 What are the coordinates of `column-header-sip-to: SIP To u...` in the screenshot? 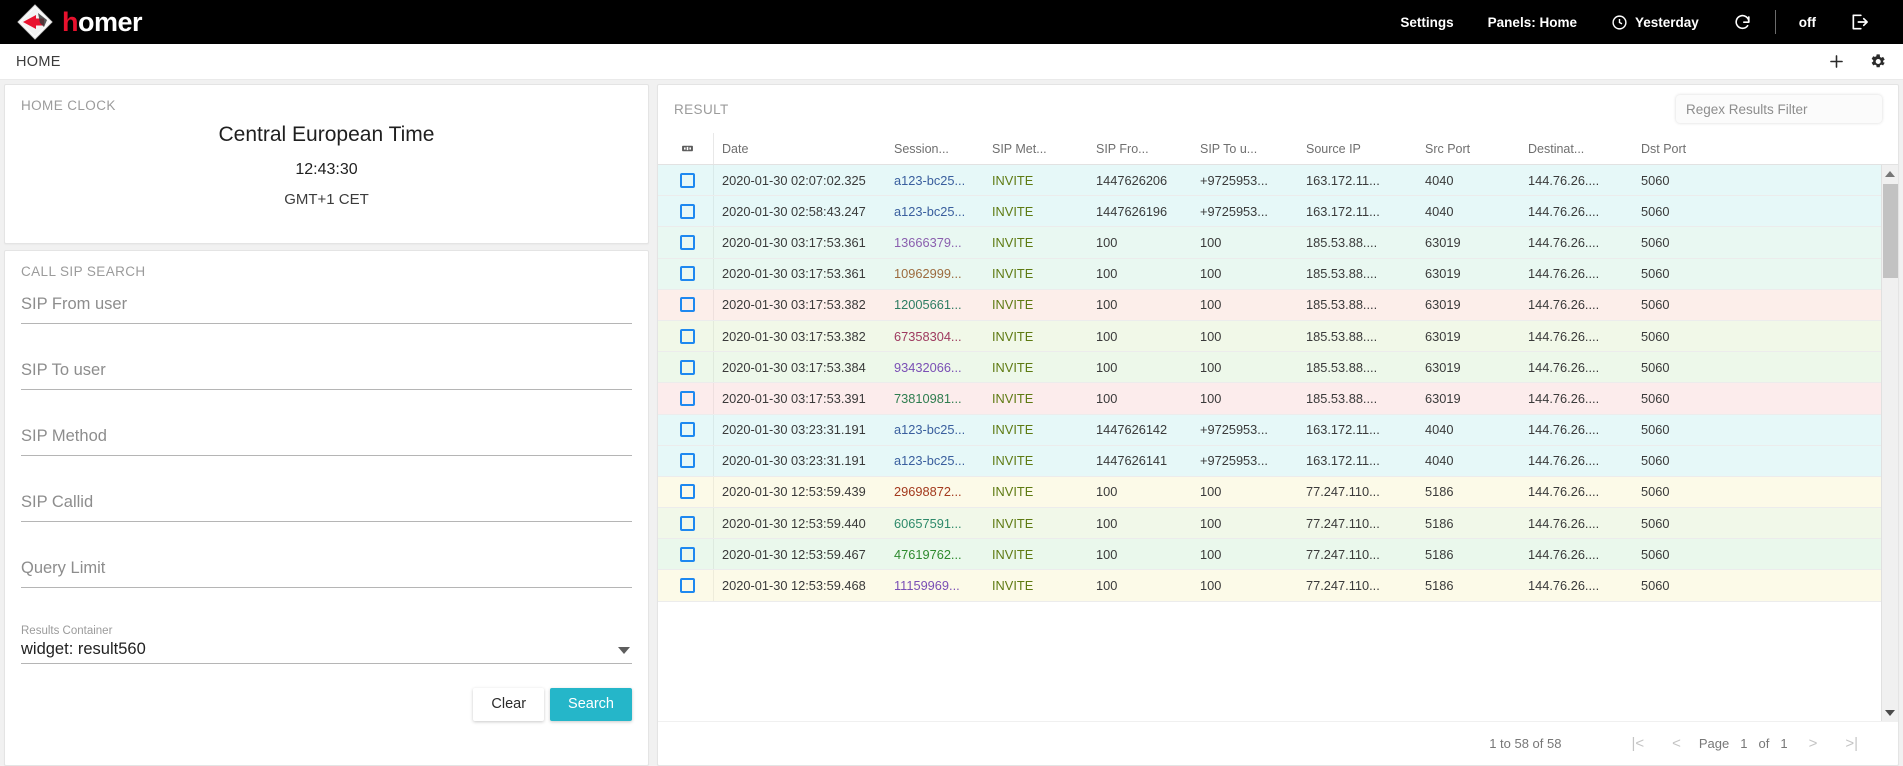 It's located at (1245, 149).